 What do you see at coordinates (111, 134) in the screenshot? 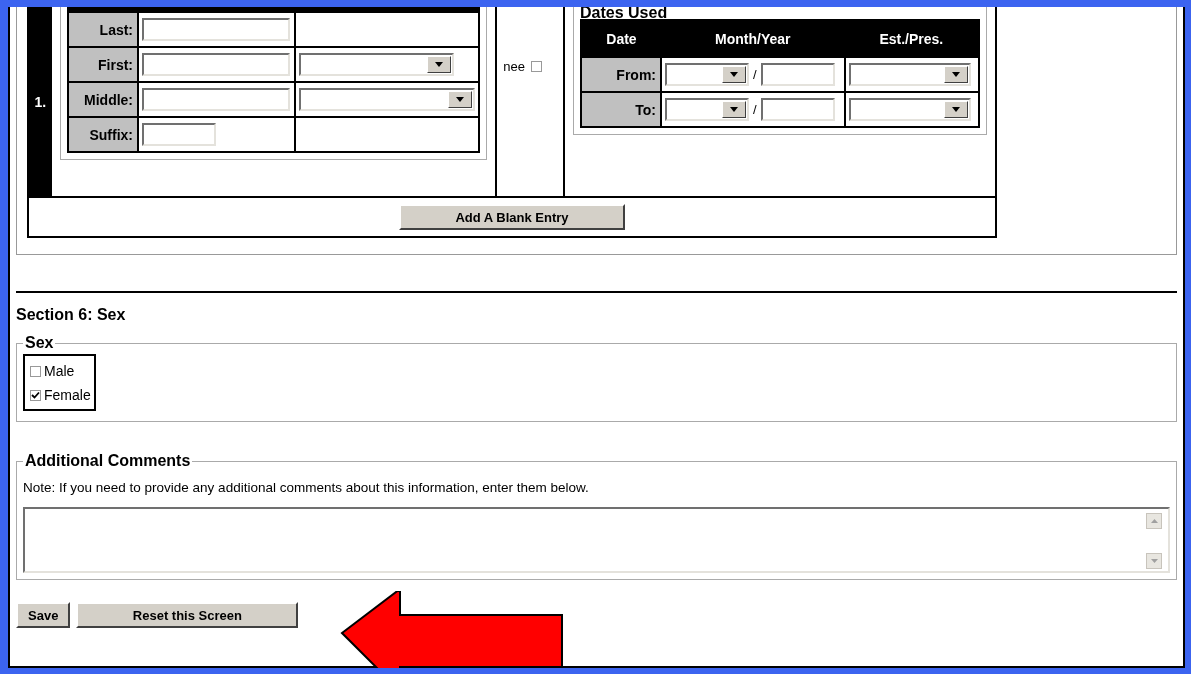
I see `field-label: Suffix:` at bounding box center [111, 134].